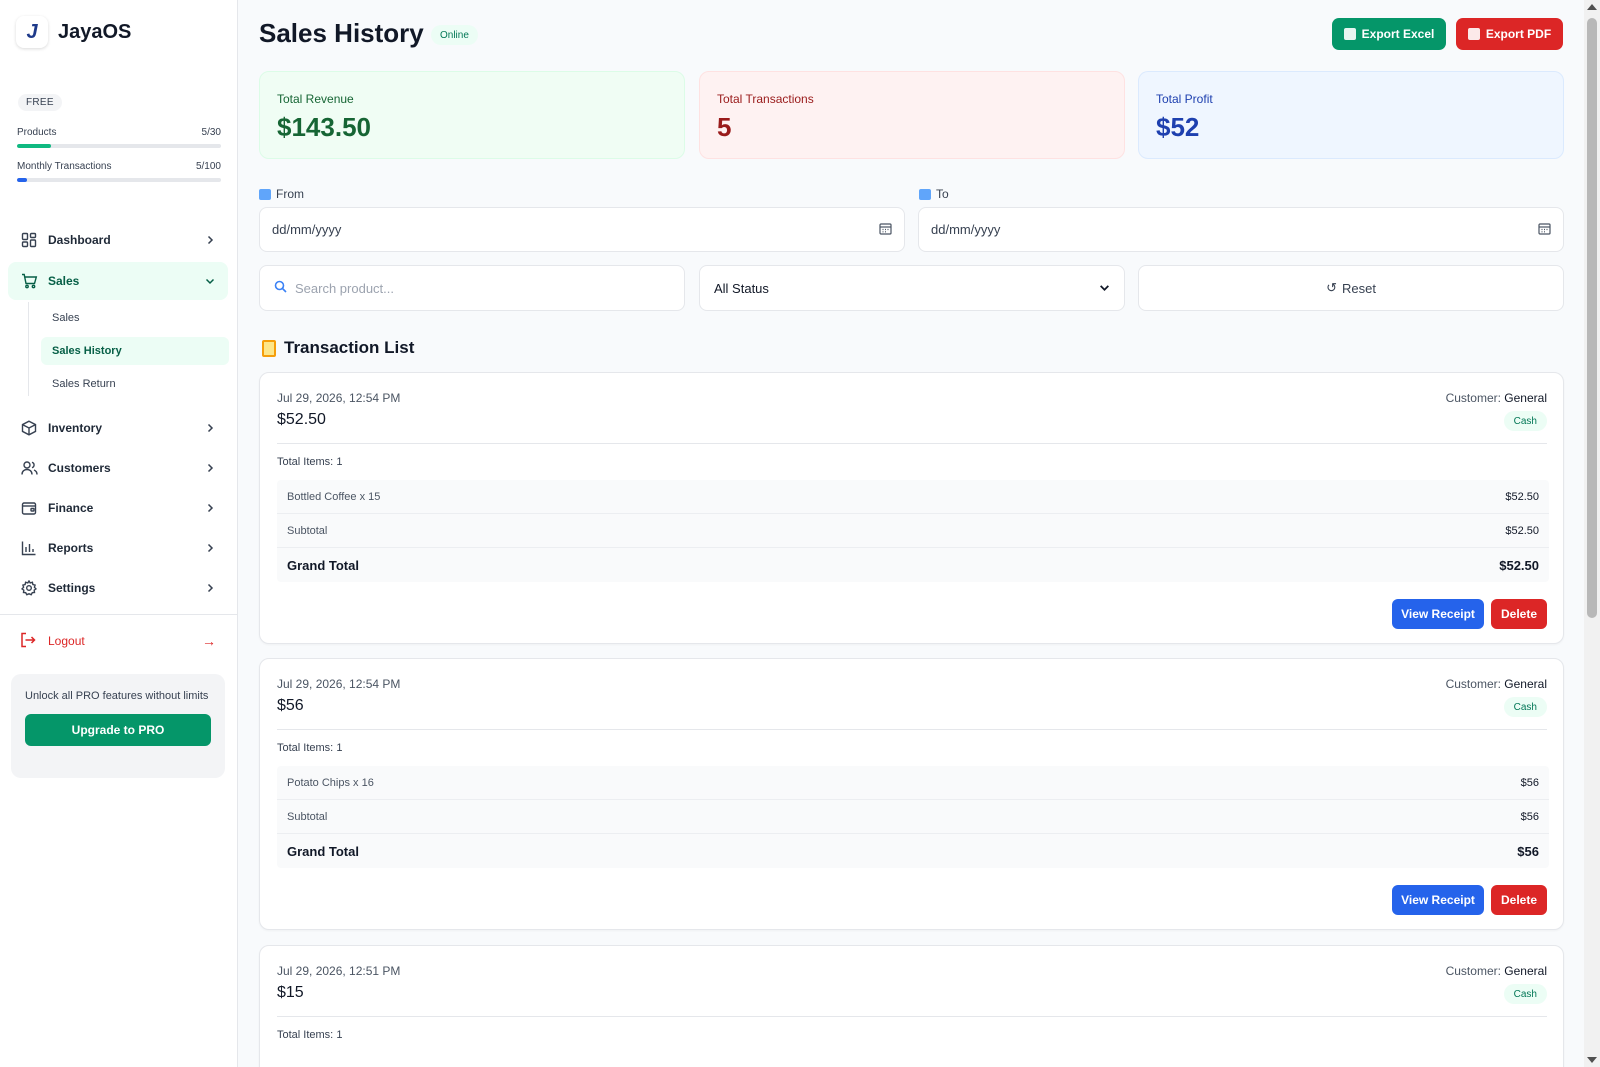 This screenshot has width=1600, height=1067. What do you see at coordinates (1358, 288) in the screenshot?
I see `reset-label: Reset` at bounding box center [1358, 288].